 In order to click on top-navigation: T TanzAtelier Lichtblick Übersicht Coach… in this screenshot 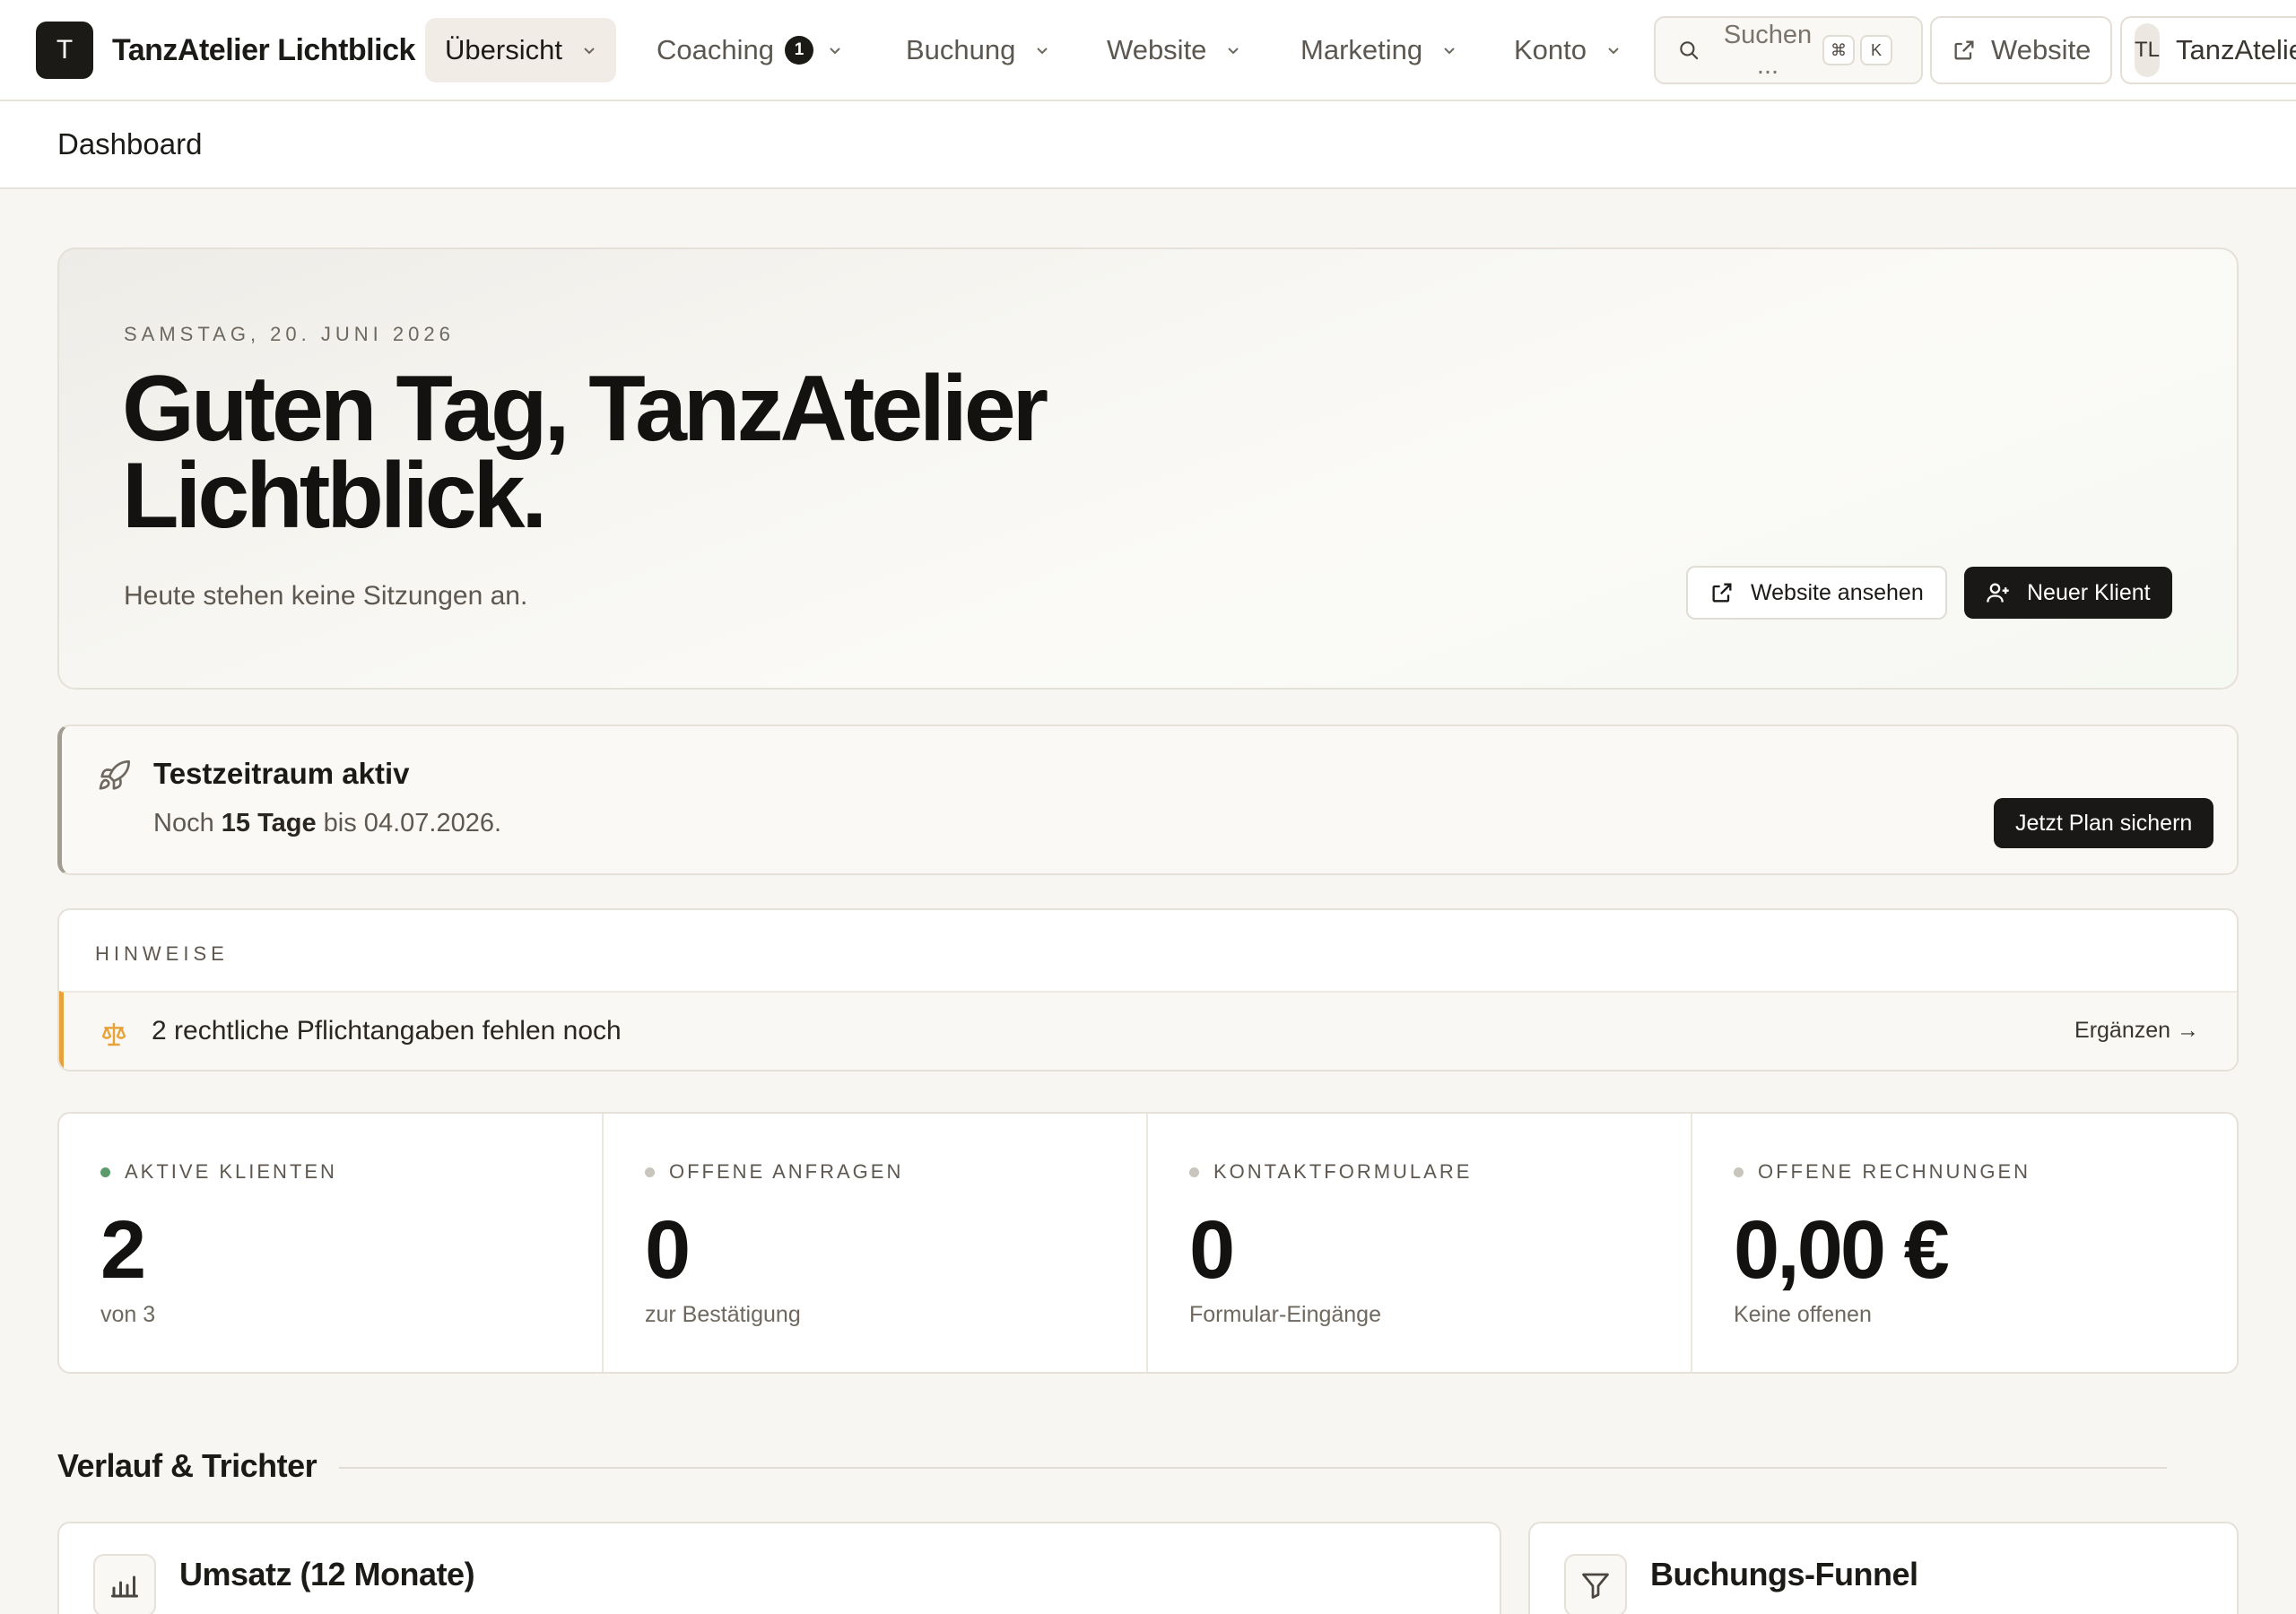, I will do `click(1148, 50)`.